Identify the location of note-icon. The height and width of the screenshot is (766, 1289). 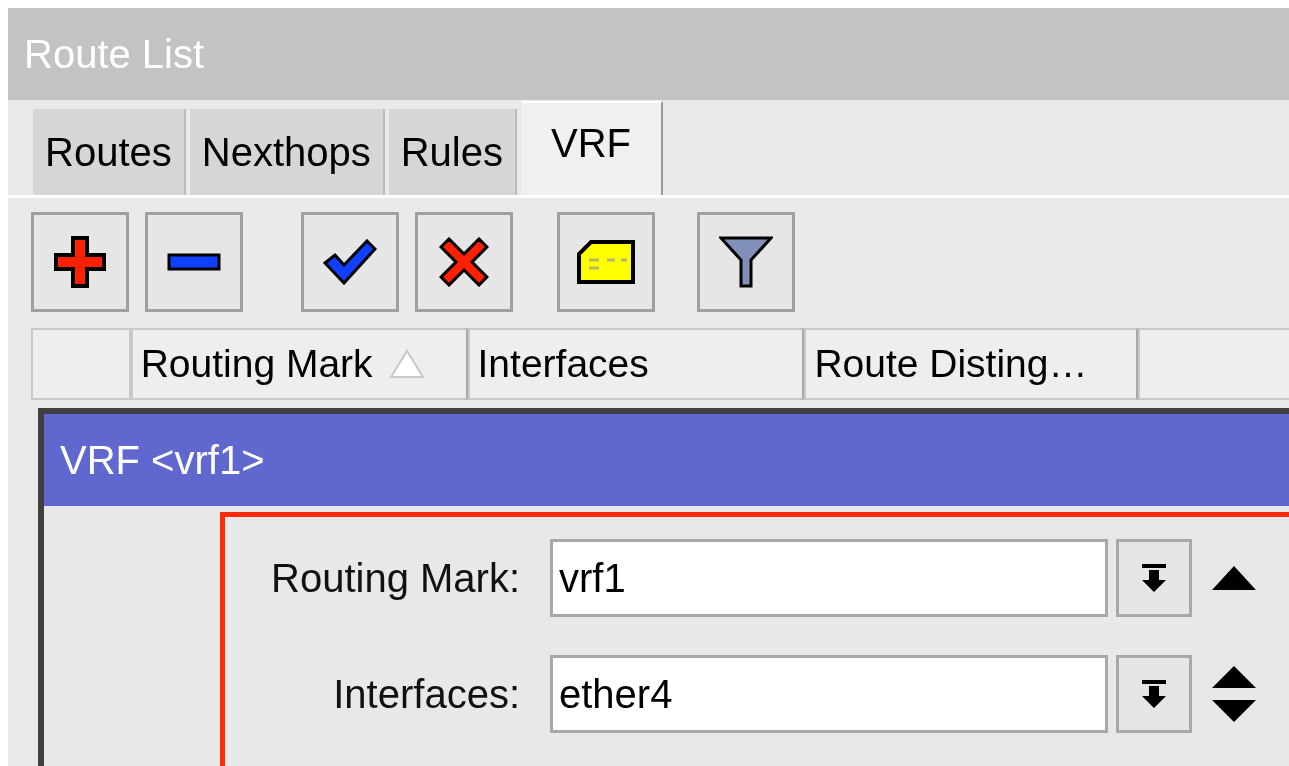
(606, 262).